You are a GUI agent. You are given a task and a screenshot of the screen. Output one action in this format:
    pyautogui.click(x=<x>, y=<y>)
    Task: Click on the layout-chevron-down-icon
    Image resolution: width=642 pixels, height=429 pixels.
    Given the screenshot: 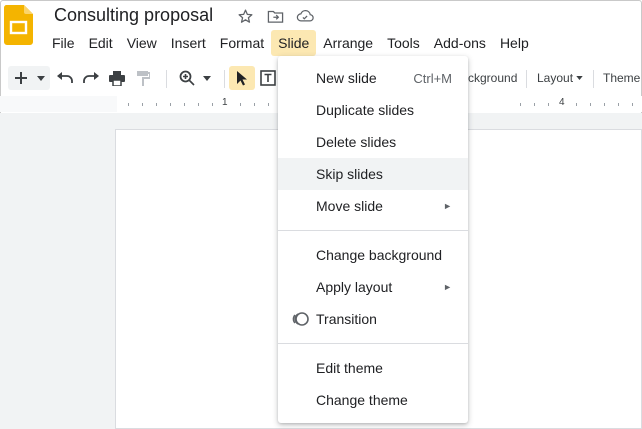 What is the action you would take?
    pyautogui.click(x=579, y=78)
    